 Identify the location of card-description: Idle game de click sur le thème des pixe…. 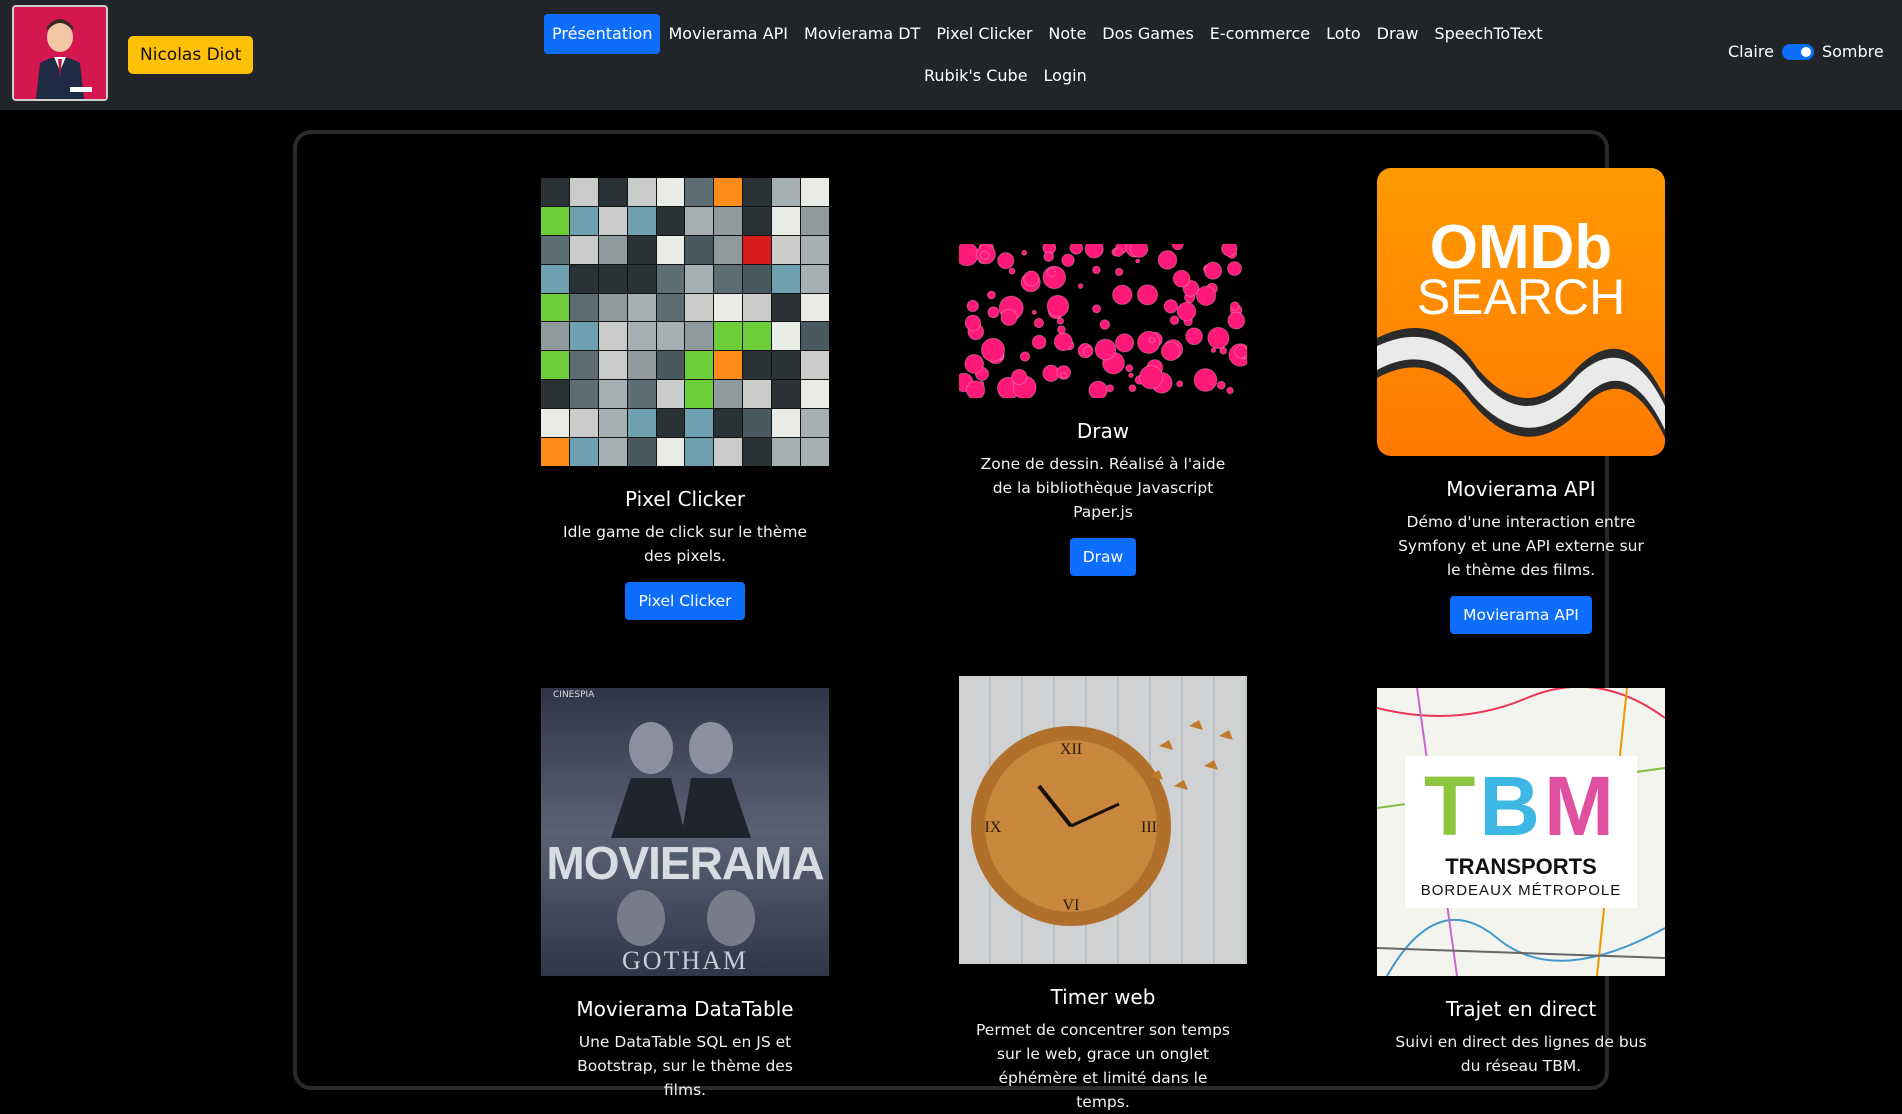
(685, 544).